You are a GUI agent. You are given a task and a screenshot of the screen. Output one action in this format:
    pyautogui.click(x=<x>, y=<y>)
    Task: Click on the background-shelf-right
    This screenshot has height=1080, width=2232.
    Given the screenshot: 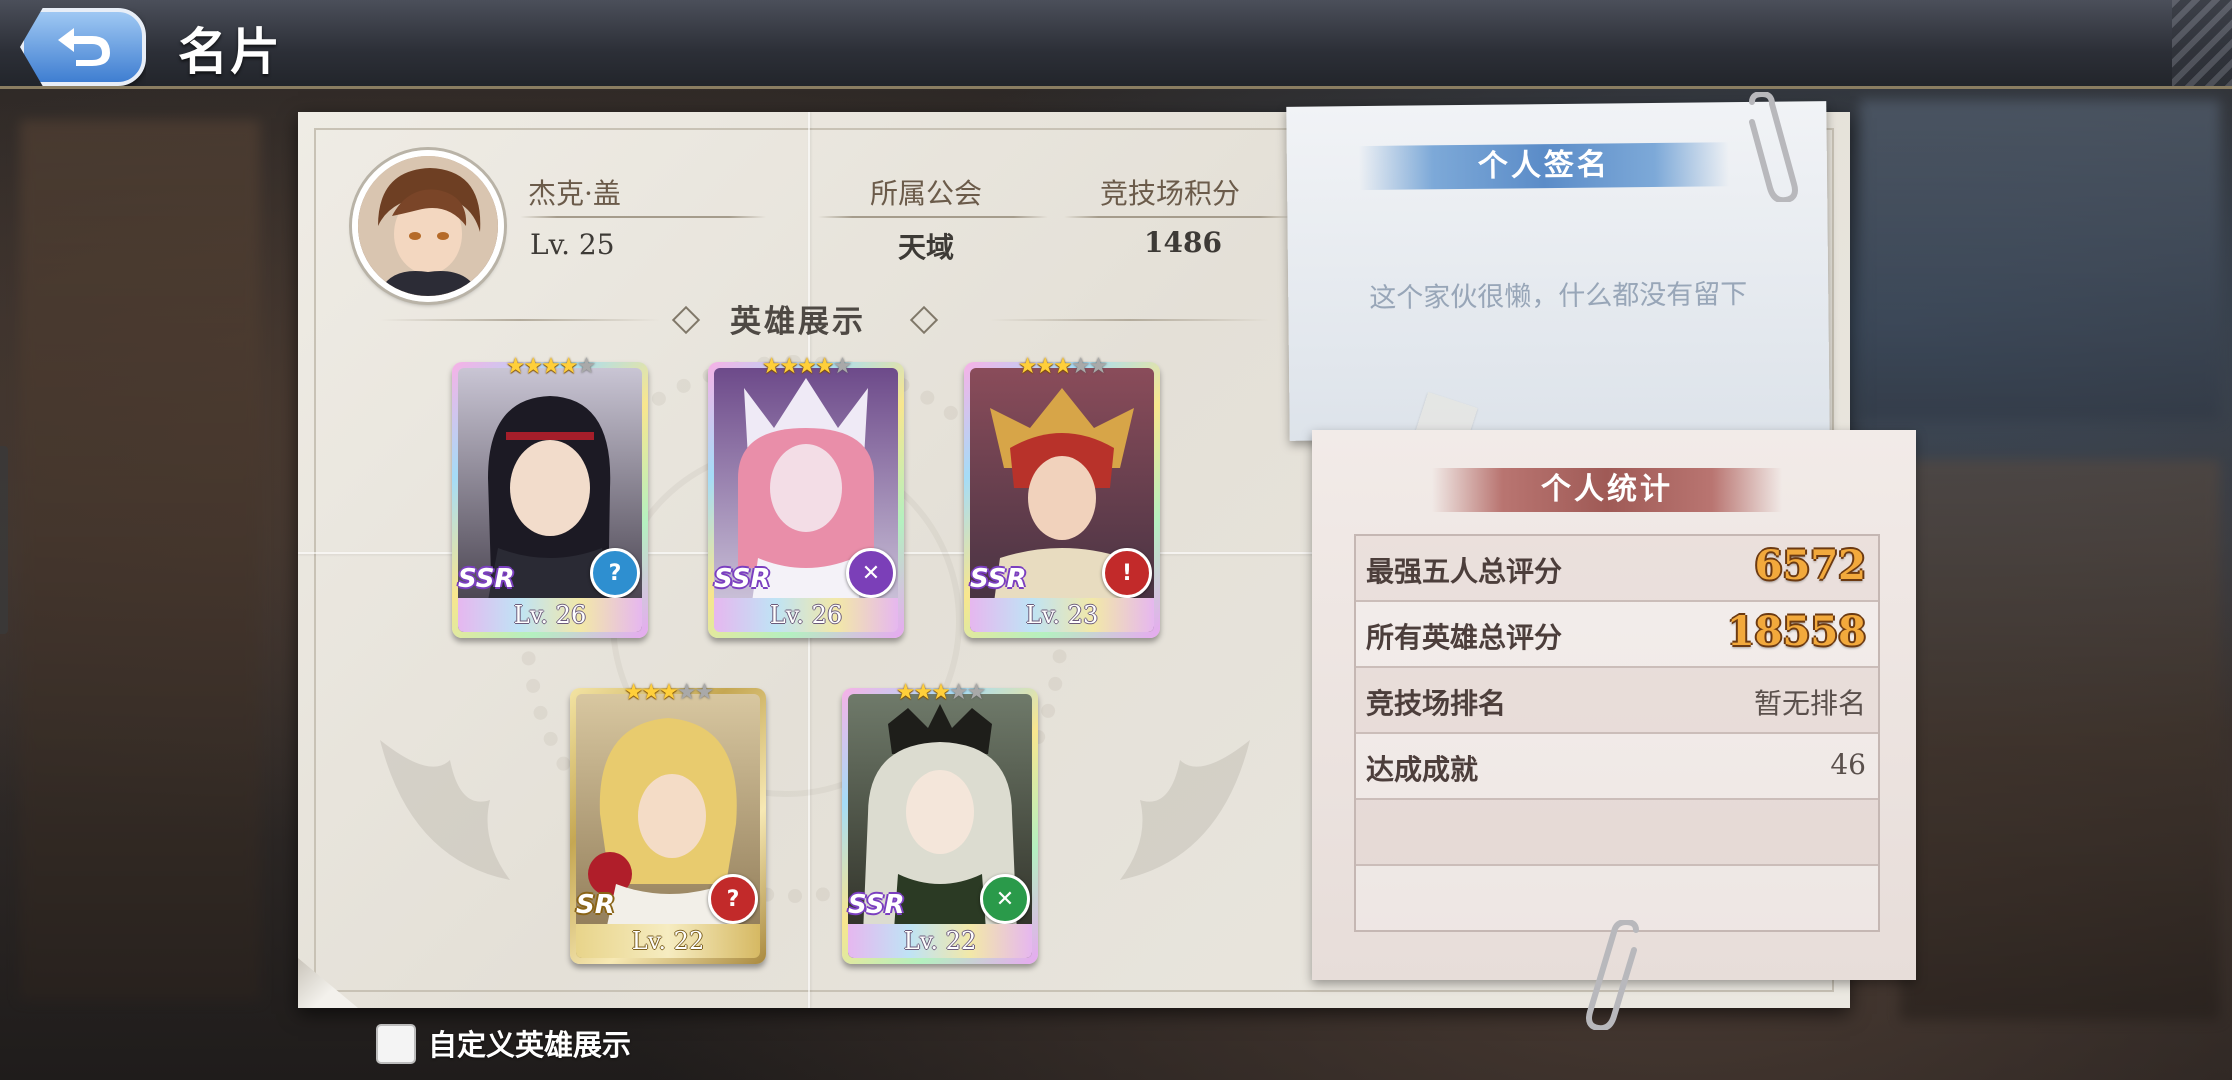 What is the action you would take?
    pyautogui.click(x=2060, y=740)
    